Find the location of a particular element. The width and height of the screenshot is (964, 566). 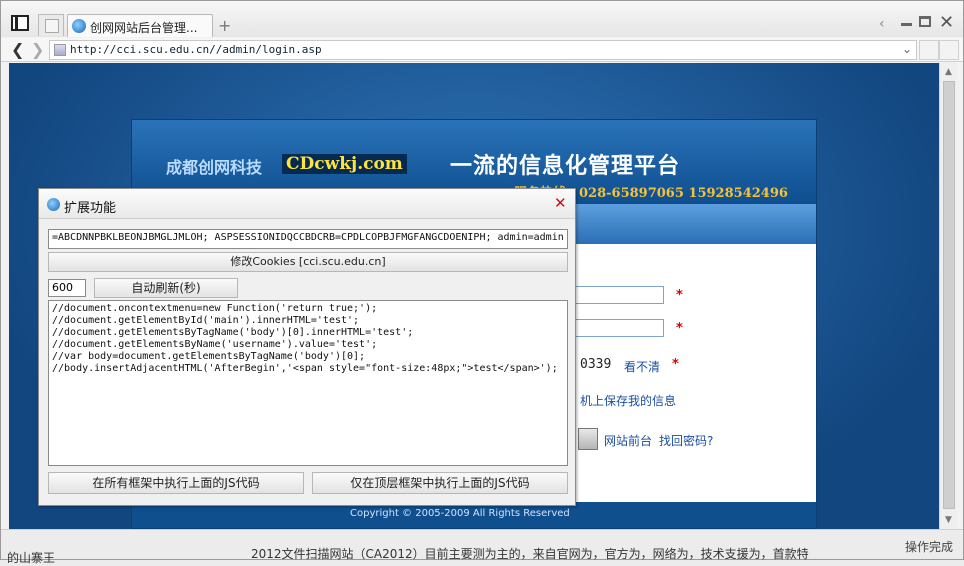

new-tab-button: + is located at coordinates (224, 25).